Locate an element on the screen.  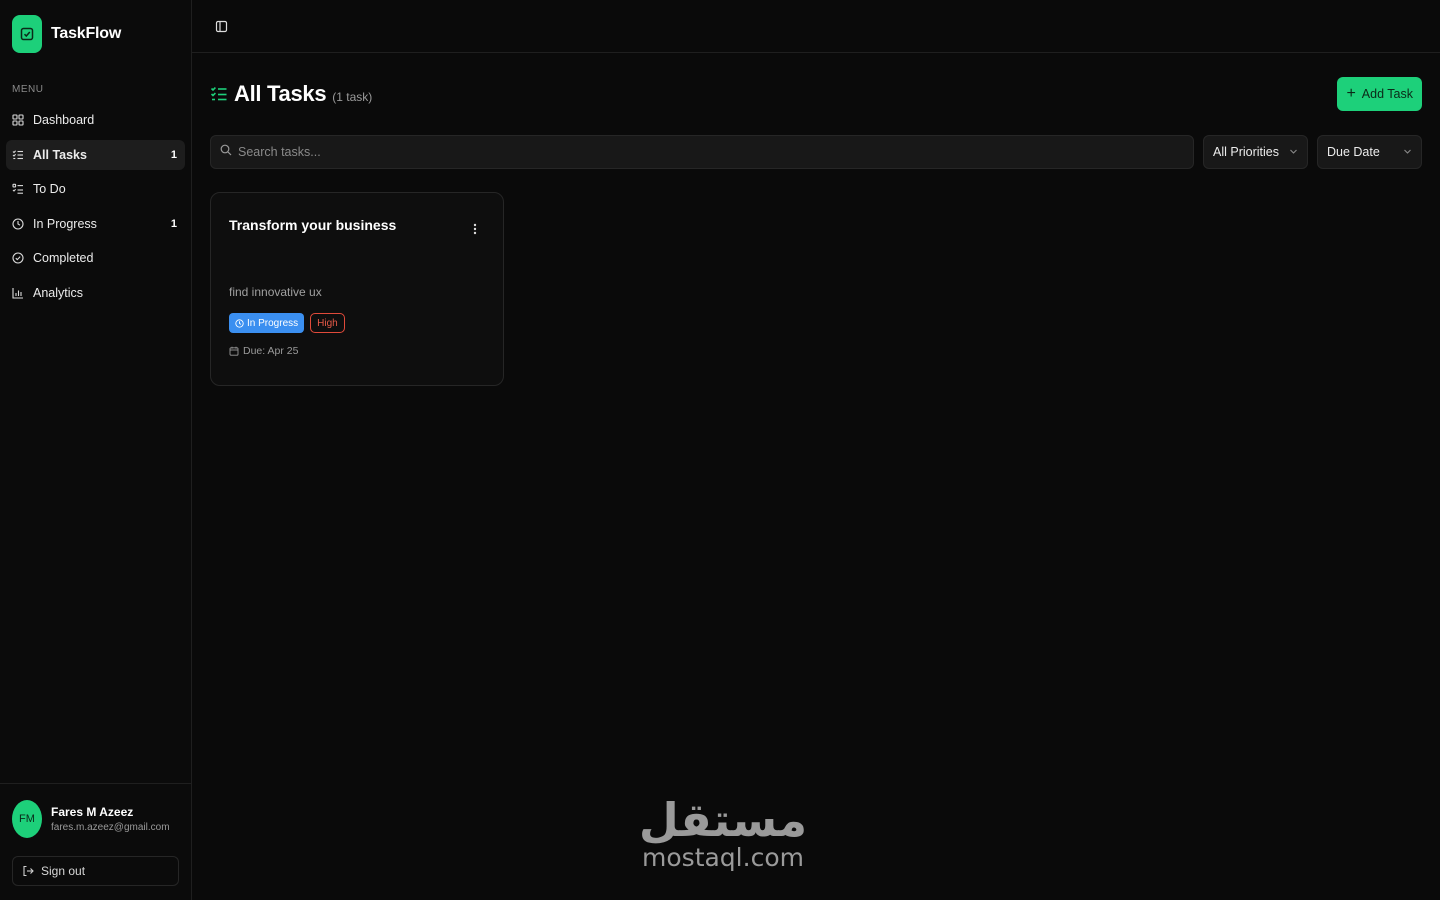
sign-out-label: Sign out is located at coordinates (63, 871).